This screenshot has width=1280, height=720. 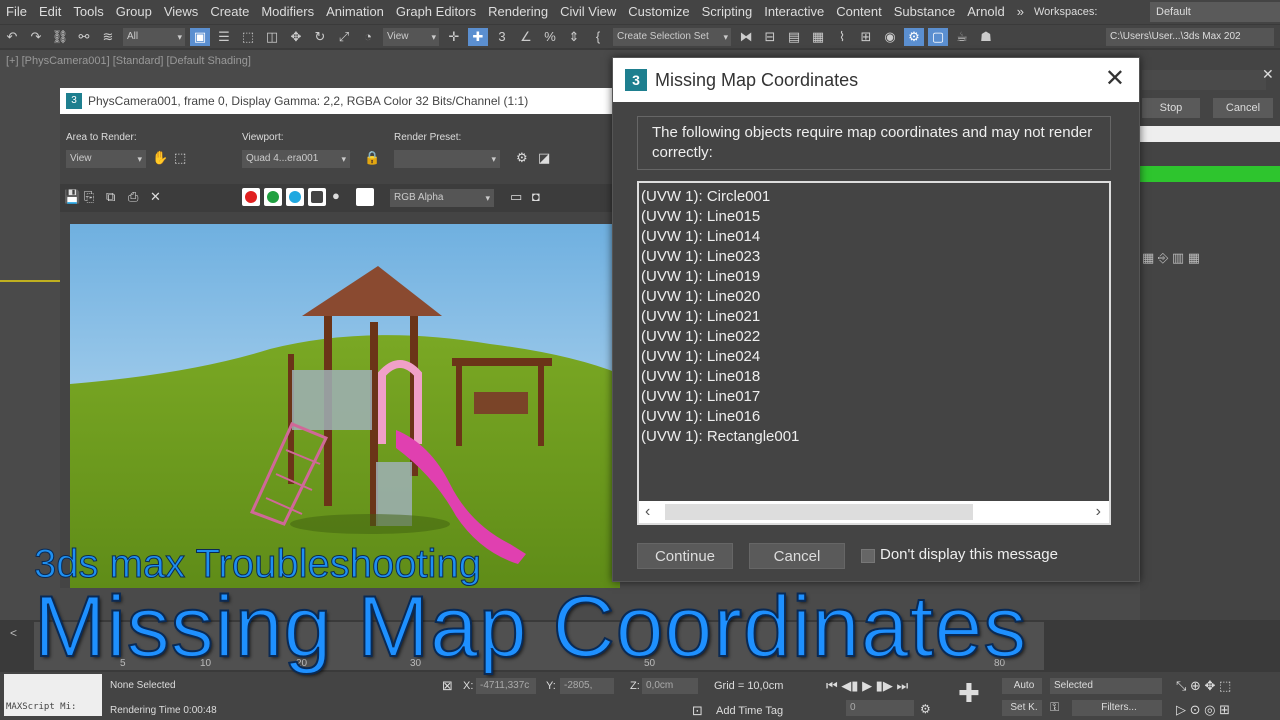 I want to click on maxscript-listener: MAXScript Mi:, so click(x=53, y=695).